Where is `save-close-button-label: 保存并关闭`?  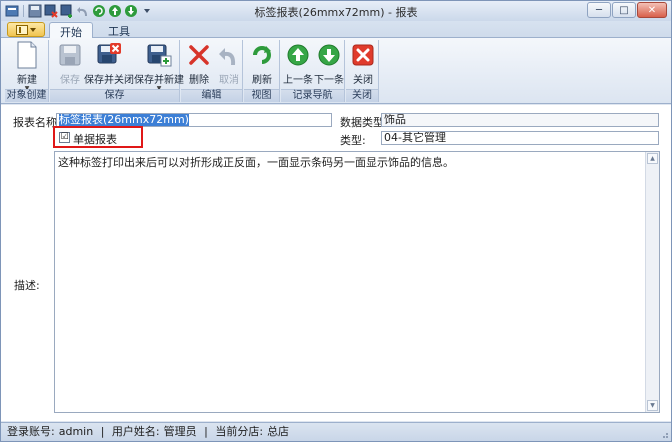 save-close-button-label: 保存并关闭 is located at coordinates (109, 80).